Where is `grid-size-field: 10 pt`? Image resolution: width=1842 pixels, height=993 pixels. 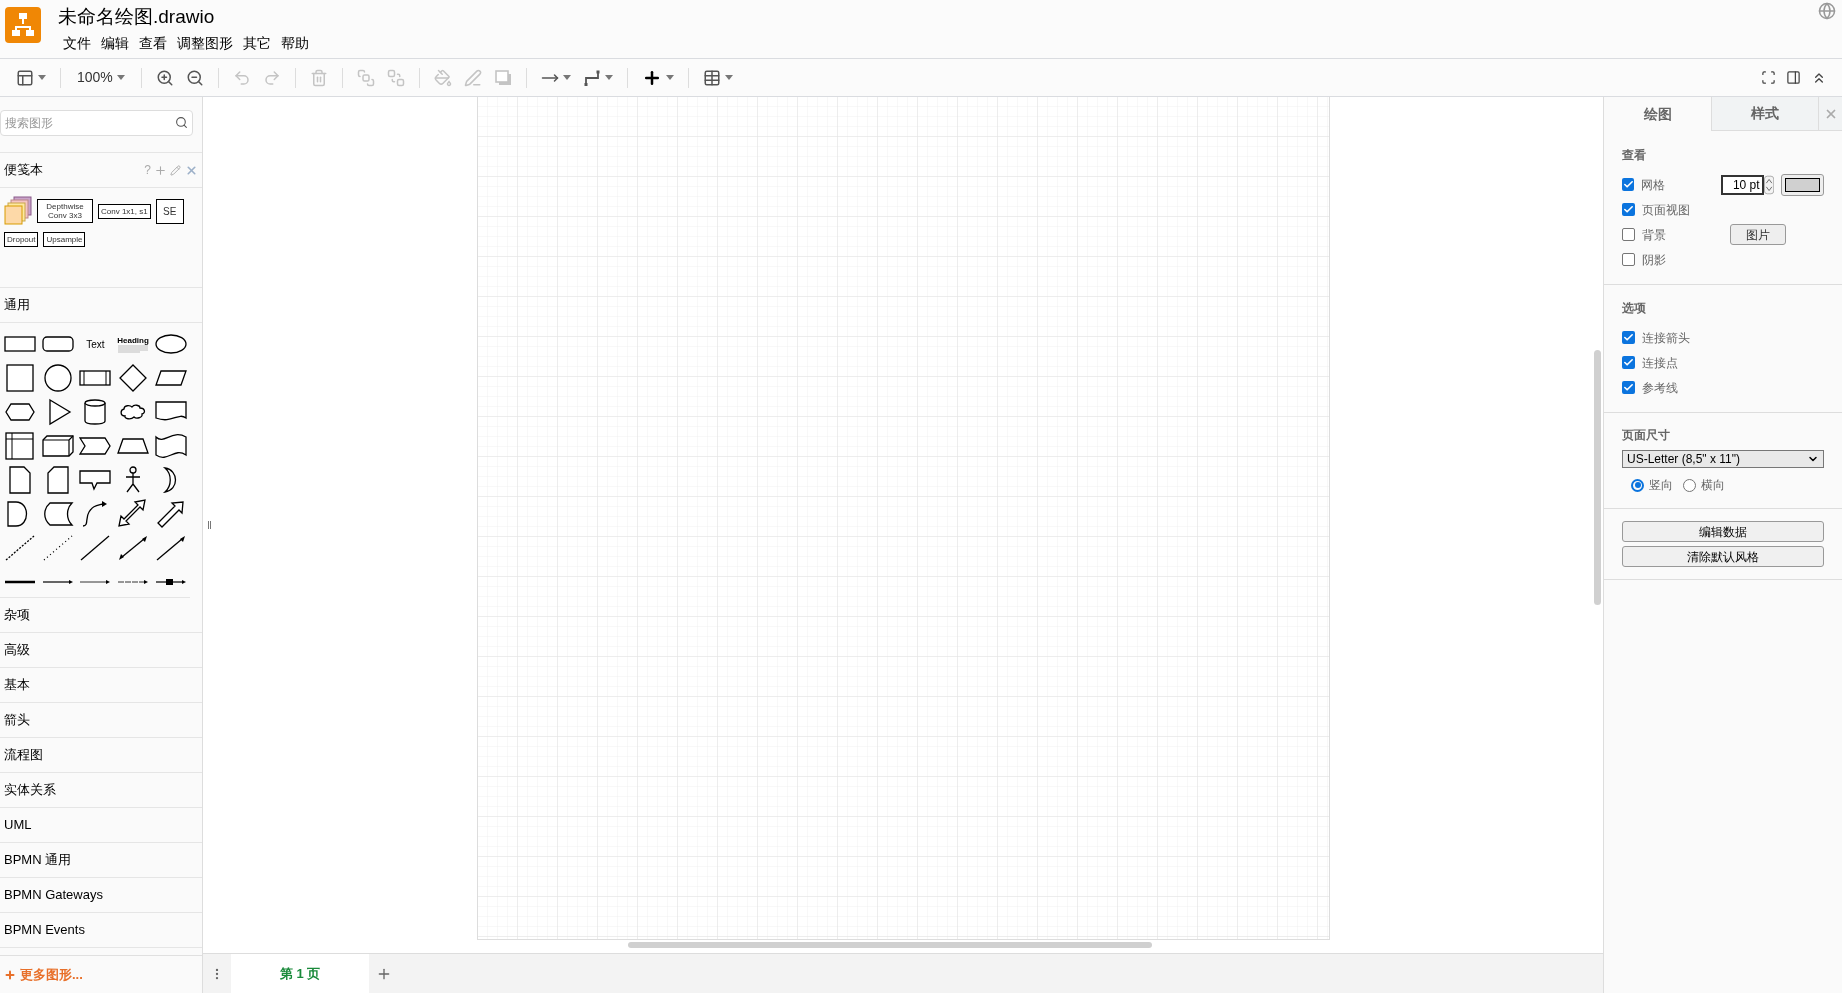 grid-size-field: 10 pt is located at coordinates (1742, 184).